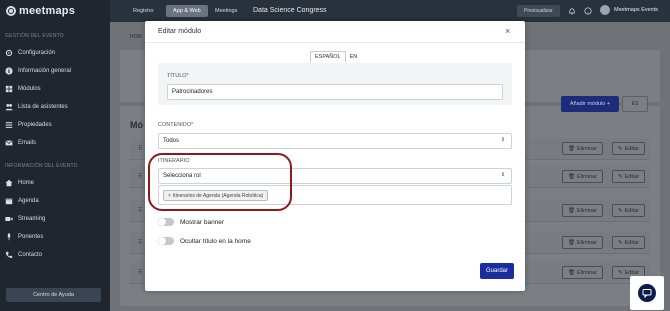 This screenshot has height=311, width=670. What do you see at coordinates (28, 201) in the screenshot?
I see `sidebar-item-label: Agenda` at bounding box center [28, 201].